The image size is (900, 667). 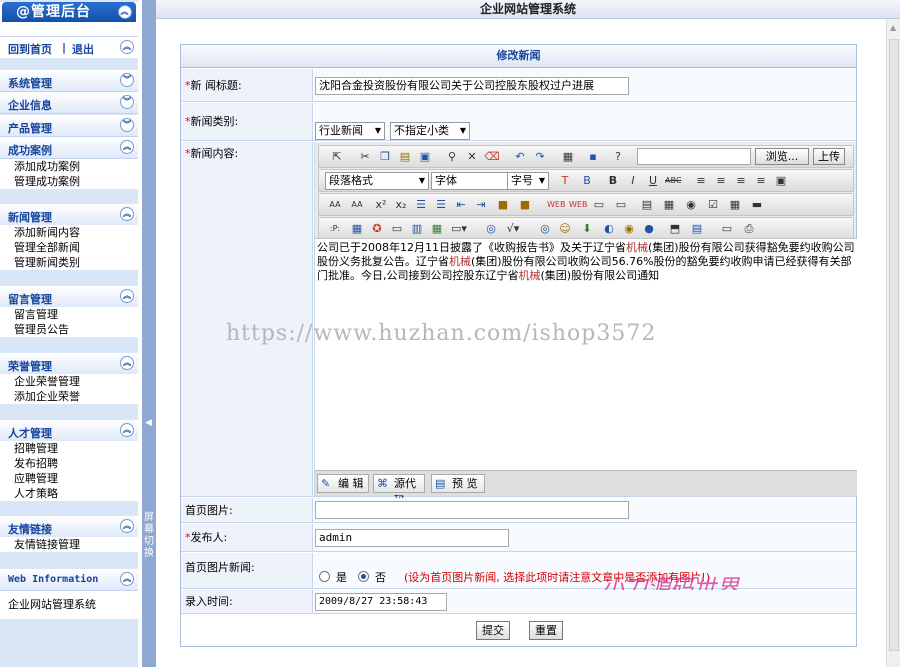 I want to click on text-color-icon: T, so click(x=565, y=180).